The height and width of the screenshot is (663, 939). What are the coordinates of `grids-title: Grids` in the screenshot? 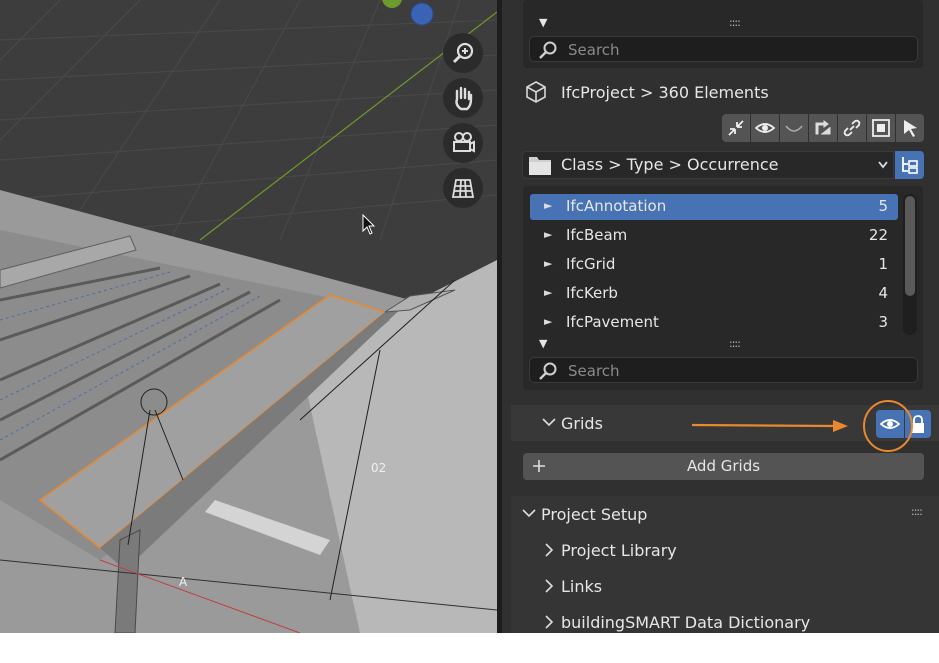 It's located at (582, 423).